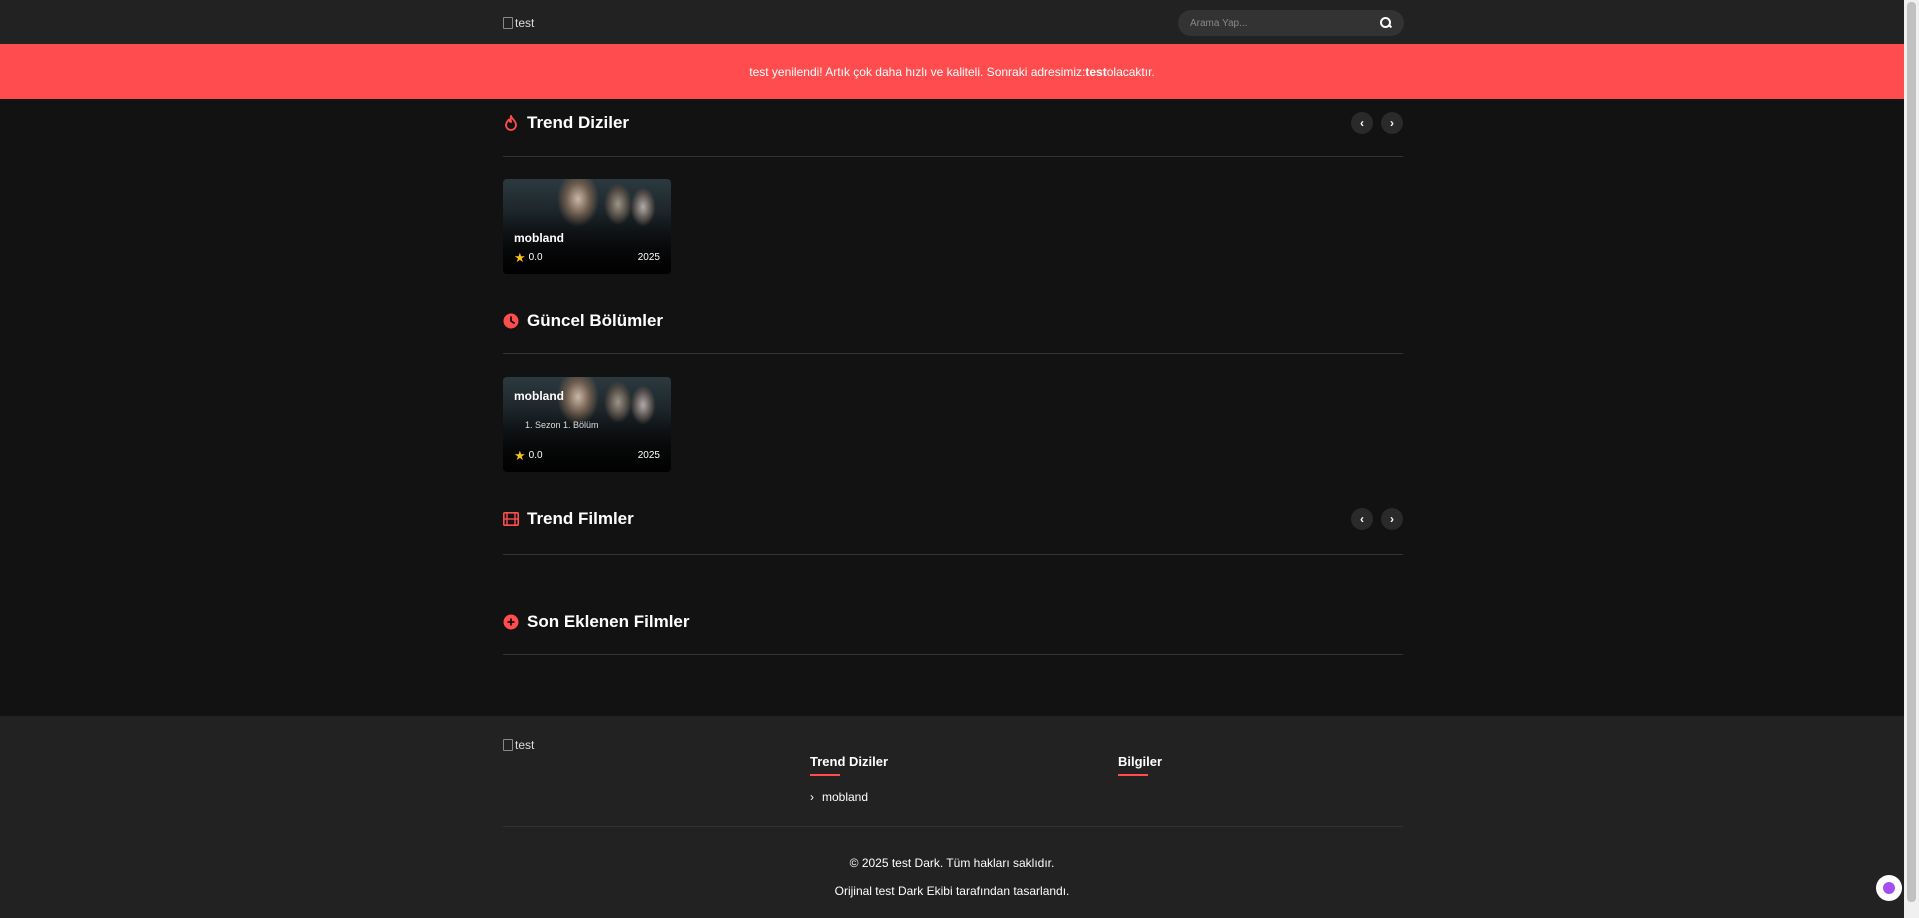 This screenshot has width=1919, height=918. Describe the element at coordinates (953, 123) in the screenshot. I see `section-title: Trend Diziler` at that location.